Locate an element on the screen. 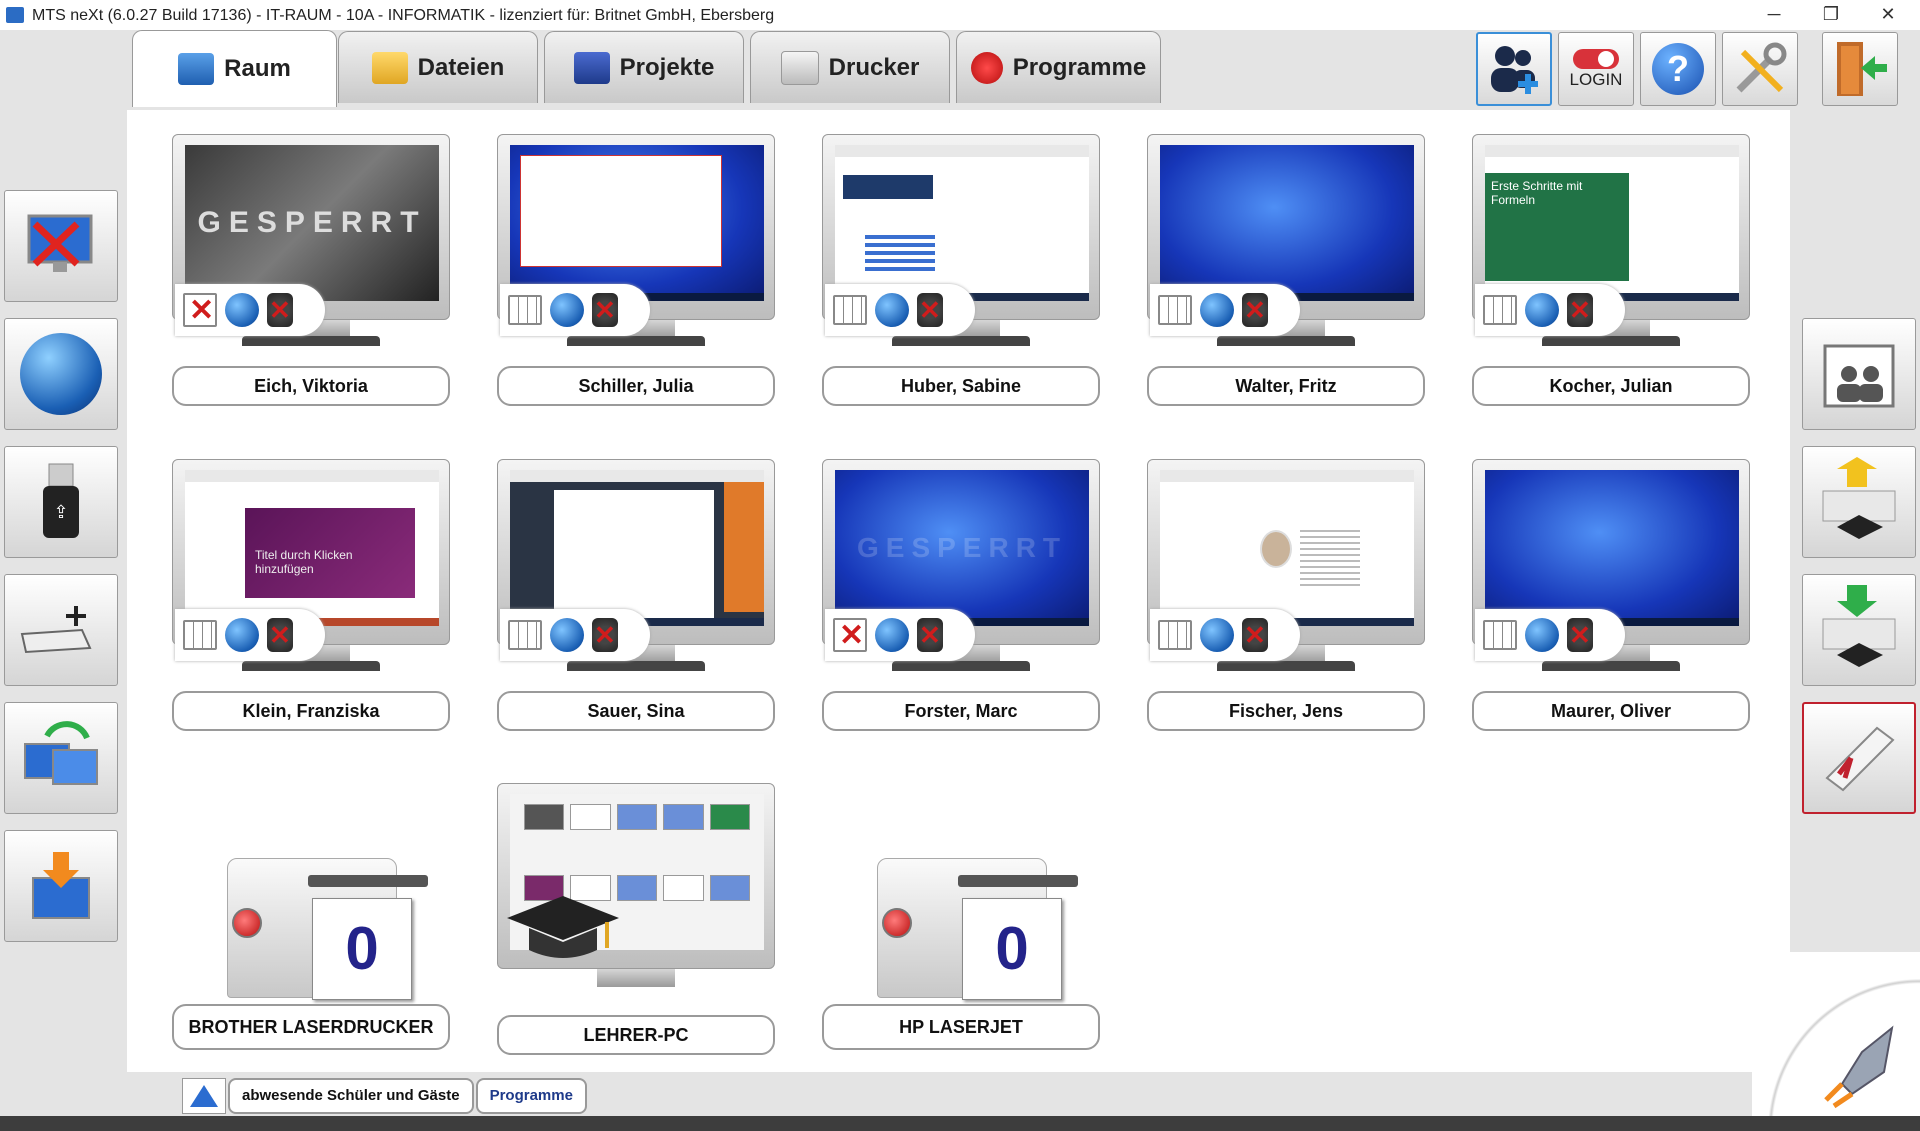 This screenshot has height=1131, width=1920. teacher-pc: LEHRER-PC is located at coordinates (637, 923).